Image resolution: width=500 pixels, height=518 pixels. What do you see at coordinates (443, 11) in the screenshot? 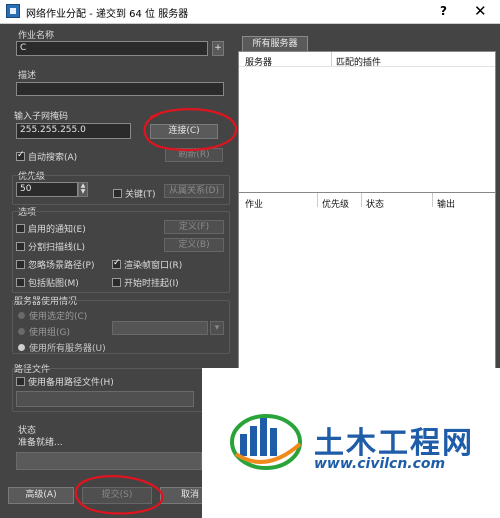
I see `help-button: ?` at bounding box center [443, 11].